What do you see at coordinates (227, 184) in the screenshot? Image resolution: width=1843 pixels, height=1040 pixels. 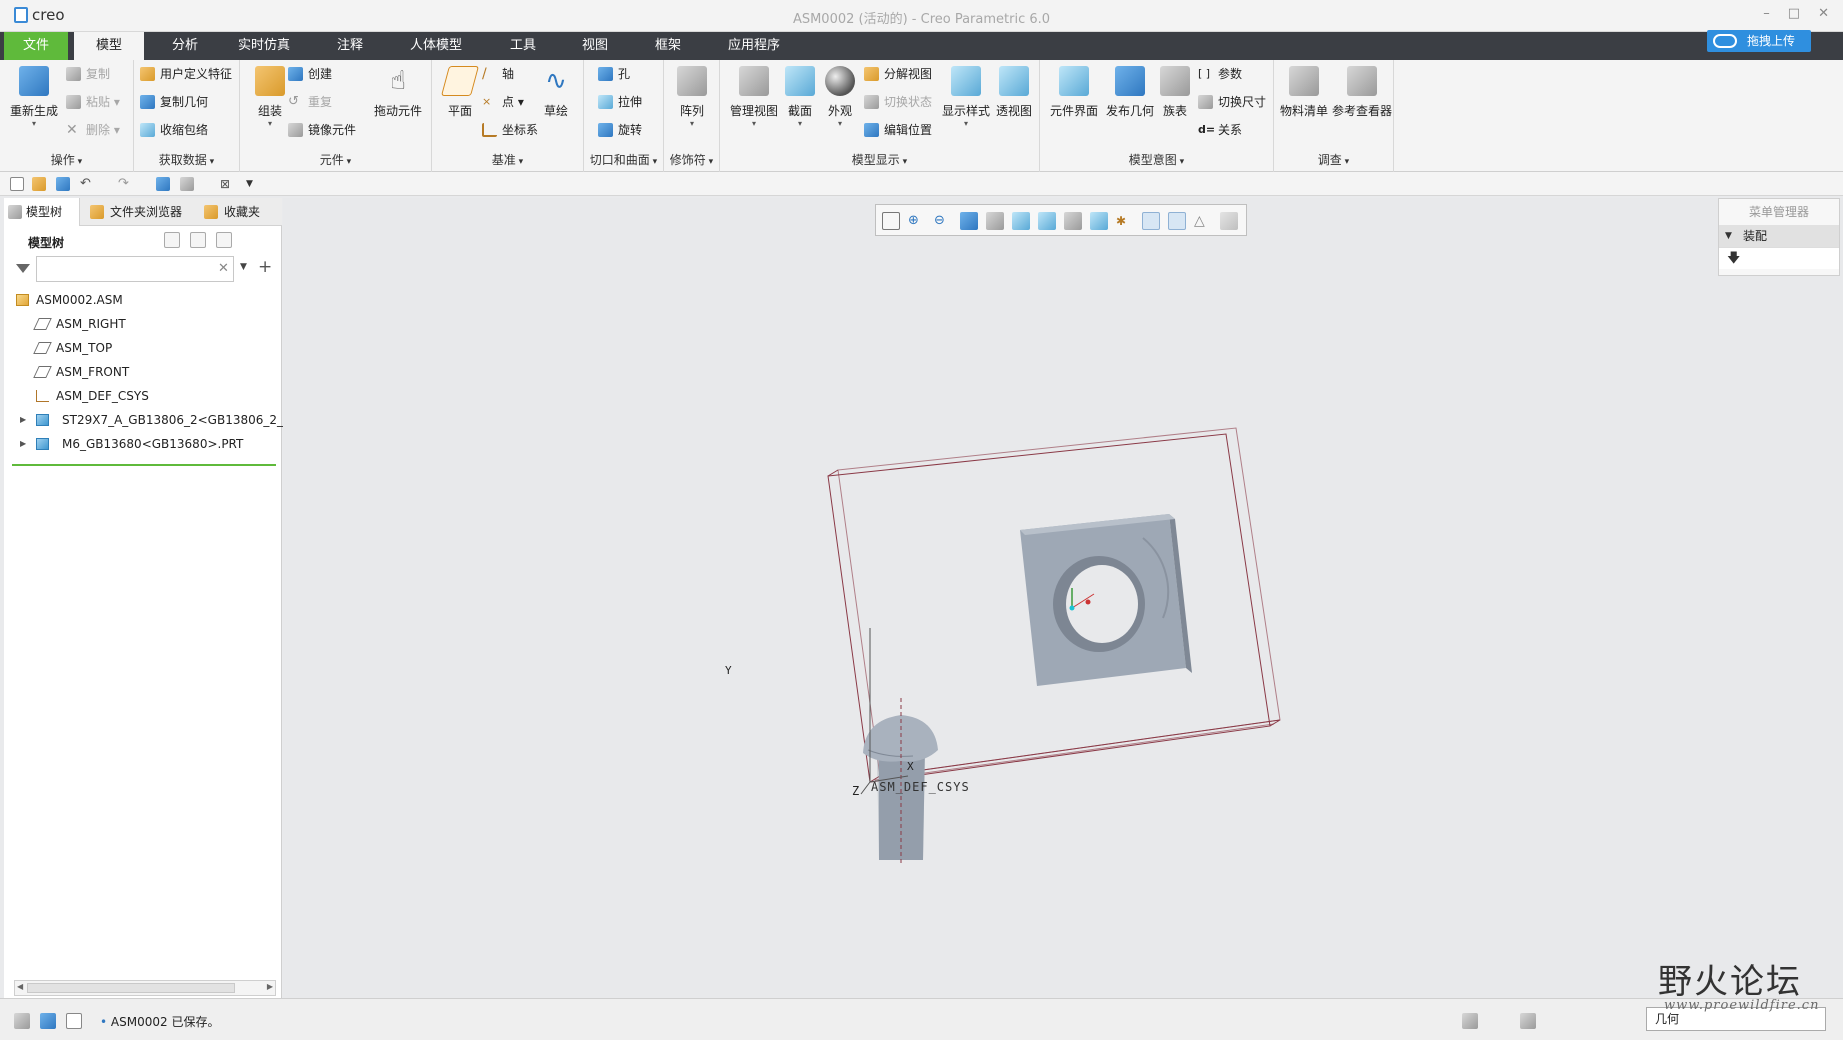 I see `close-window-icon: ⊠` at bounding box center [227, 184].